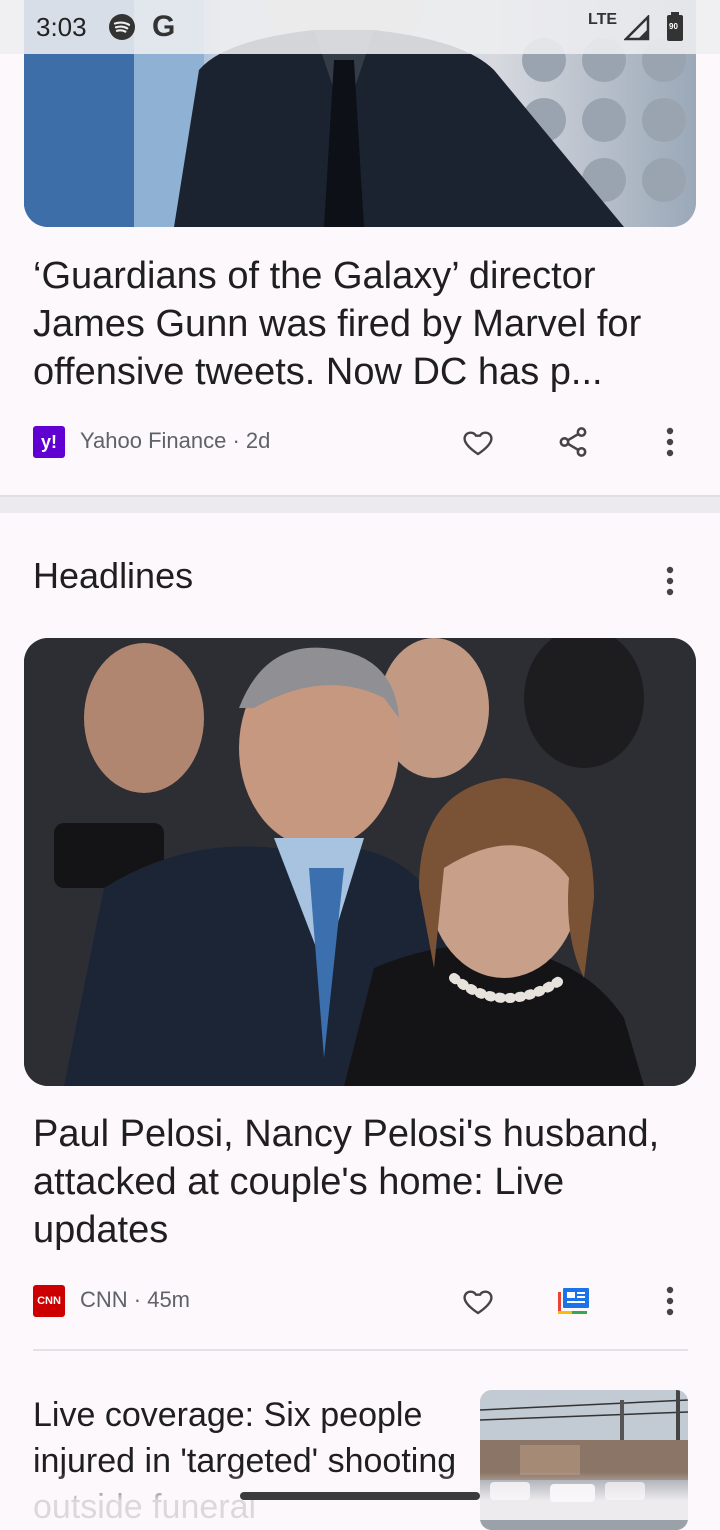 This screenshot has height=1530, width=720. Describe the element at coordinates (49, 442) in the screenshot. I see `yahoo-finance-logo: y!` at that location.